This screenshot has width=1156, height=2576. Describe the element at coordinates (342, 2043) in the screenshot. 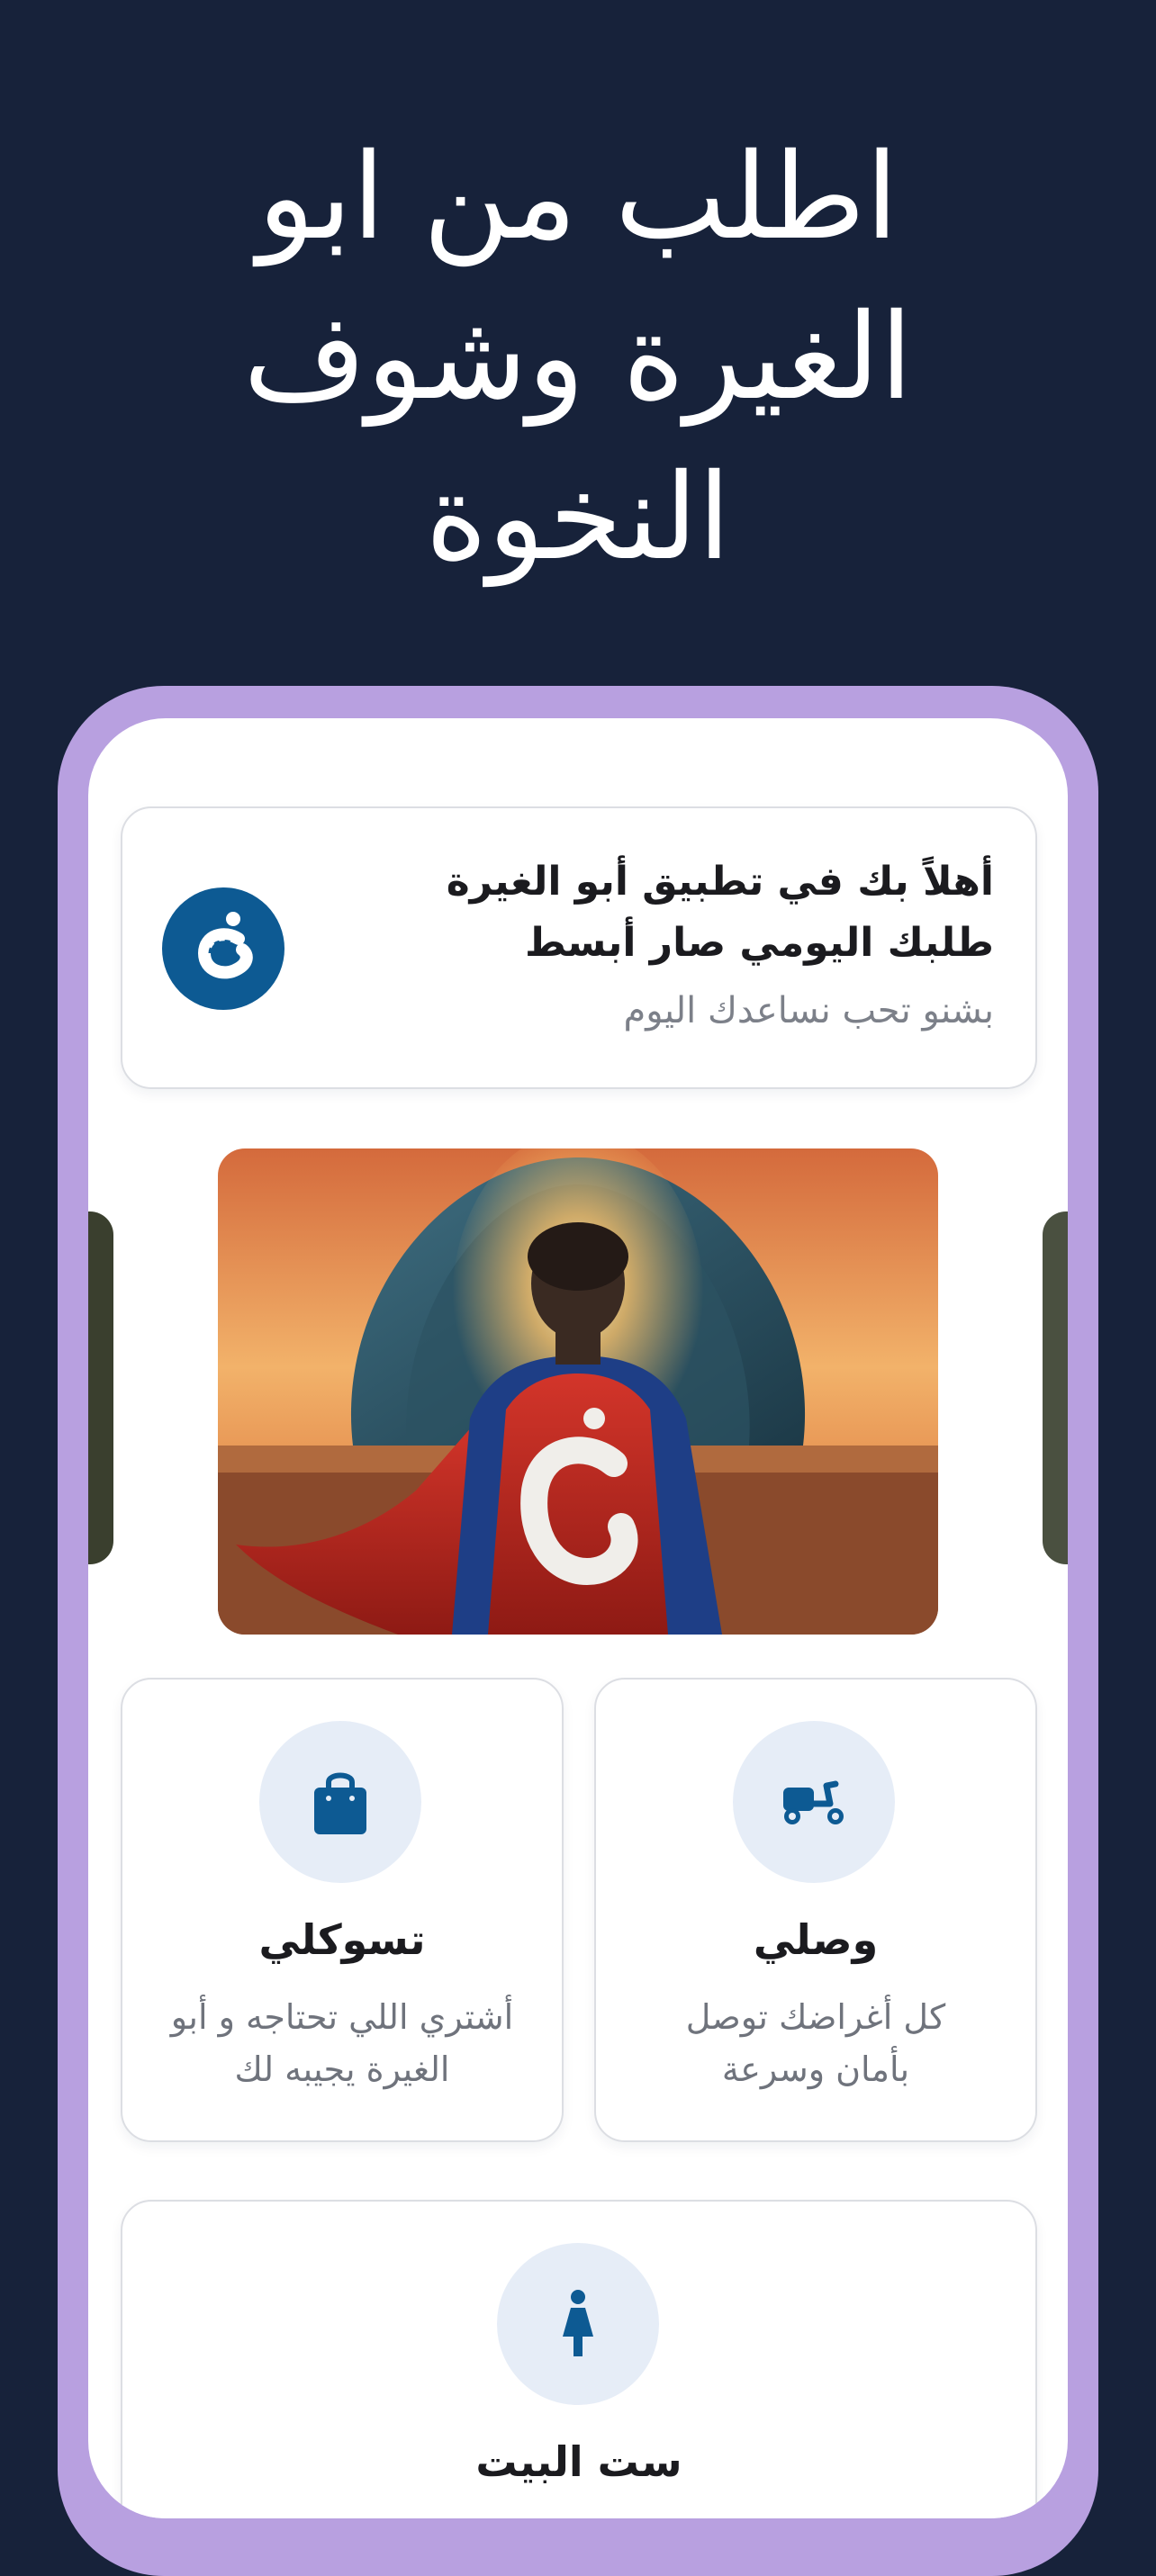

I see `service-desc-shopping: أشتري اللي تحتاجه و أبو الغيرة يجيبه لك` at that location.